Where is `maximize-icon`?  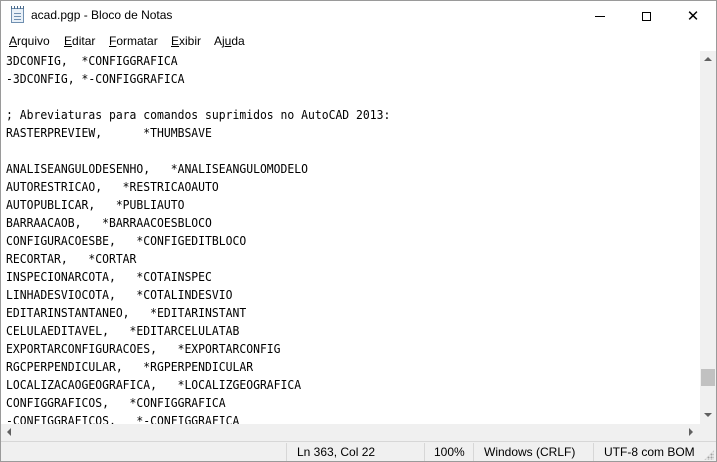 maximize-icon is located at coordinates (646, 16).